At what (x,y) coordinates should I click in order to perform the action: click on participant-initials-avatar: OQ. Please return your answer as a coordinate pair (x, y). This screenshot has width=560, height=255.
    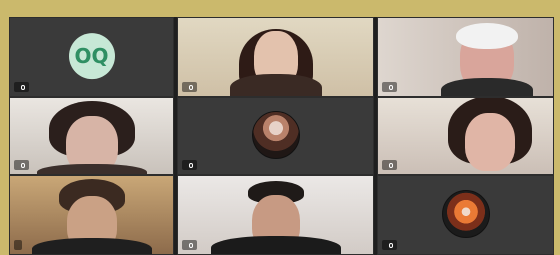
    Looking at the image, I should click on (91, 56).